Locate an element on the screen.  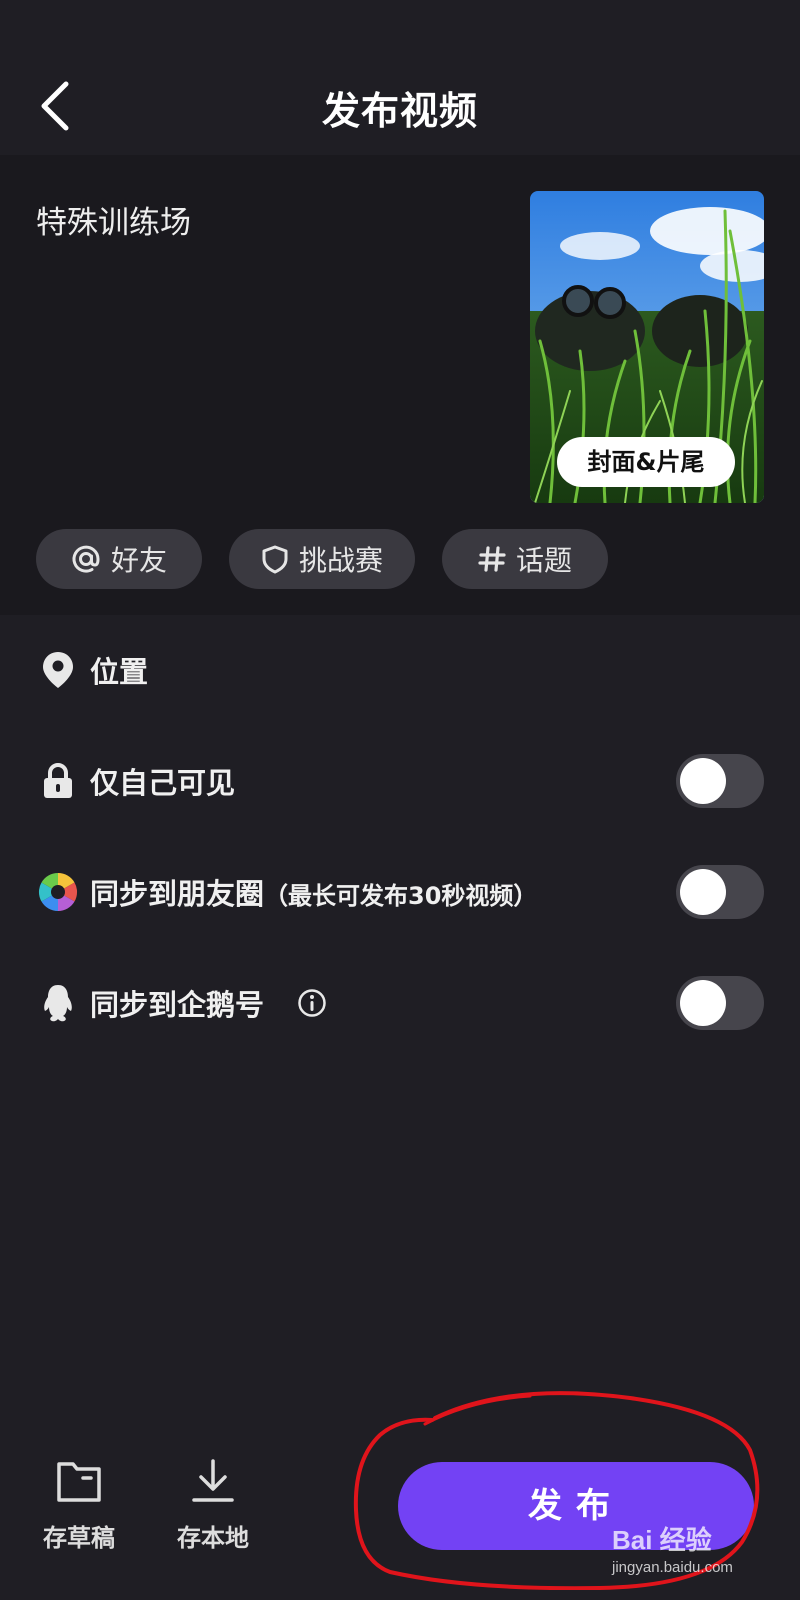
moments-label-text: 同步到朋友圈 is located at coordinates (177, 894).